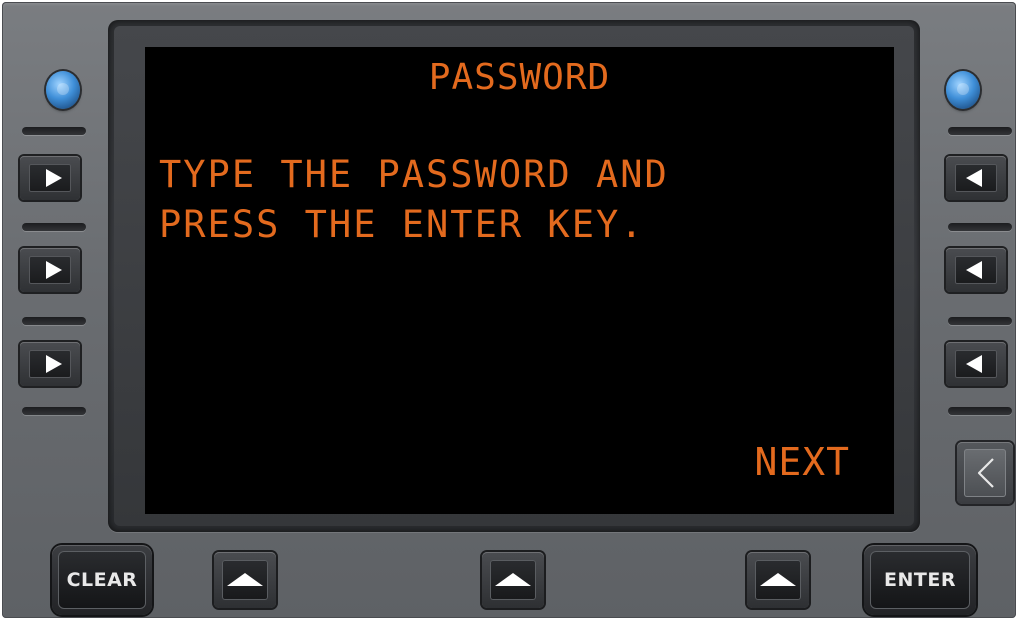 The image size is (1018, 620). I want to click on next-prompt: NEXT, so click(802, 462).